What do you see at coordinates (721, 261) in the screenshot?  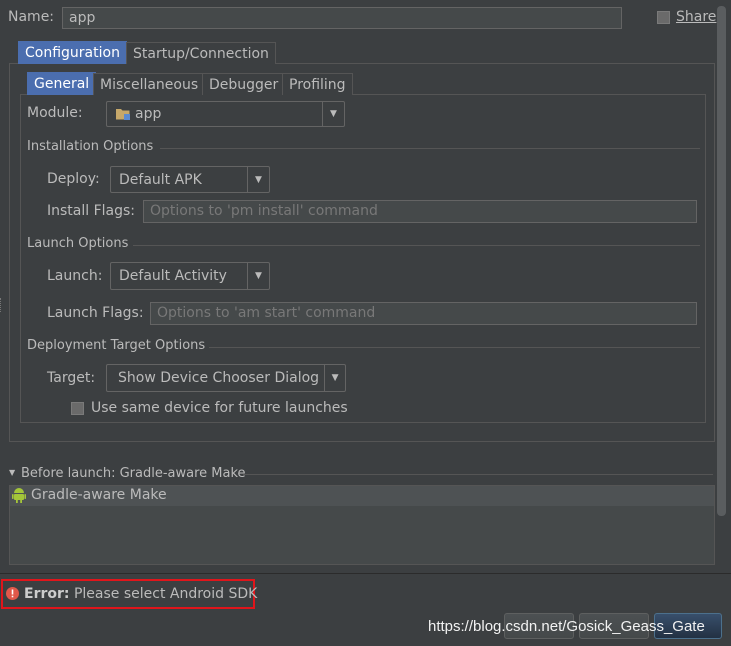 I see `scrollbar` at bounding box center [721, 261].